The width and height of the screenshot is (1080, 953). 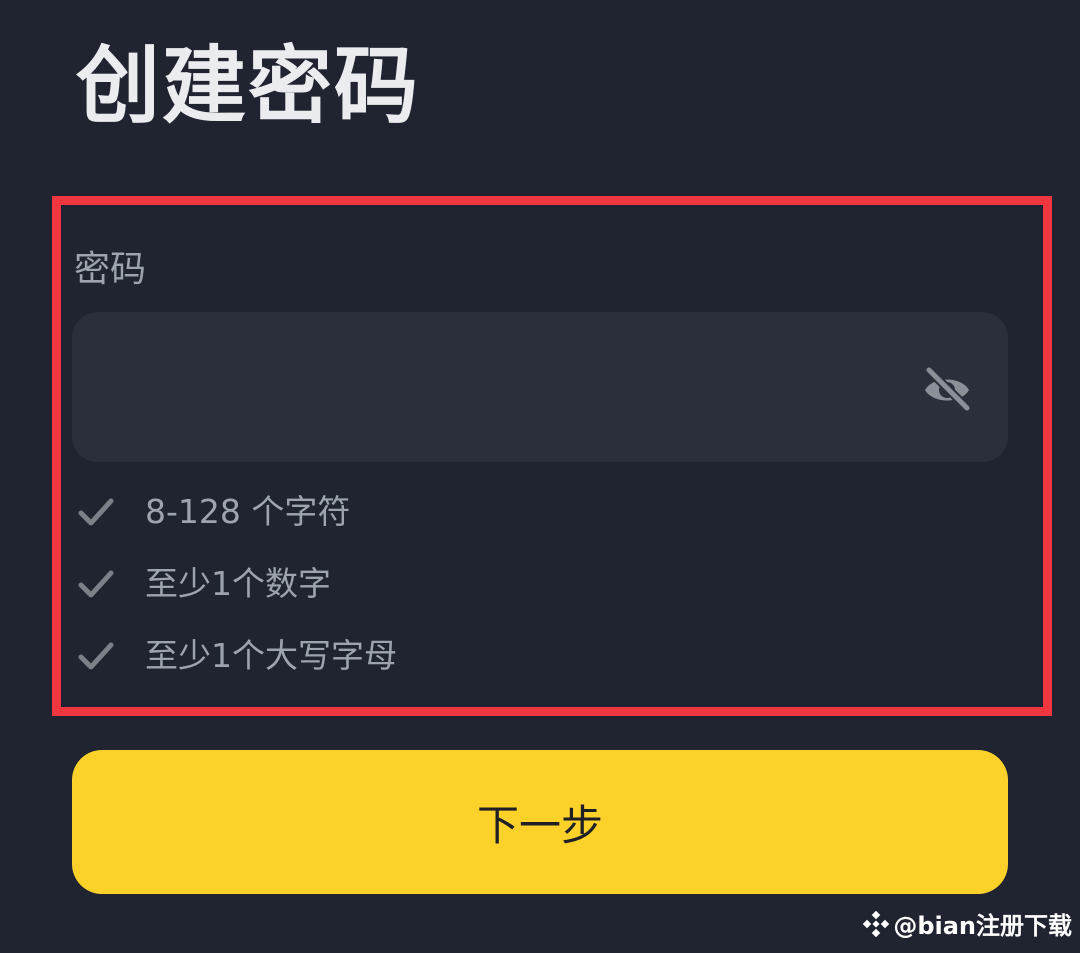 I want to click on requirement-uppercase: 至少1个大写字母, so click(x=237, y=656).